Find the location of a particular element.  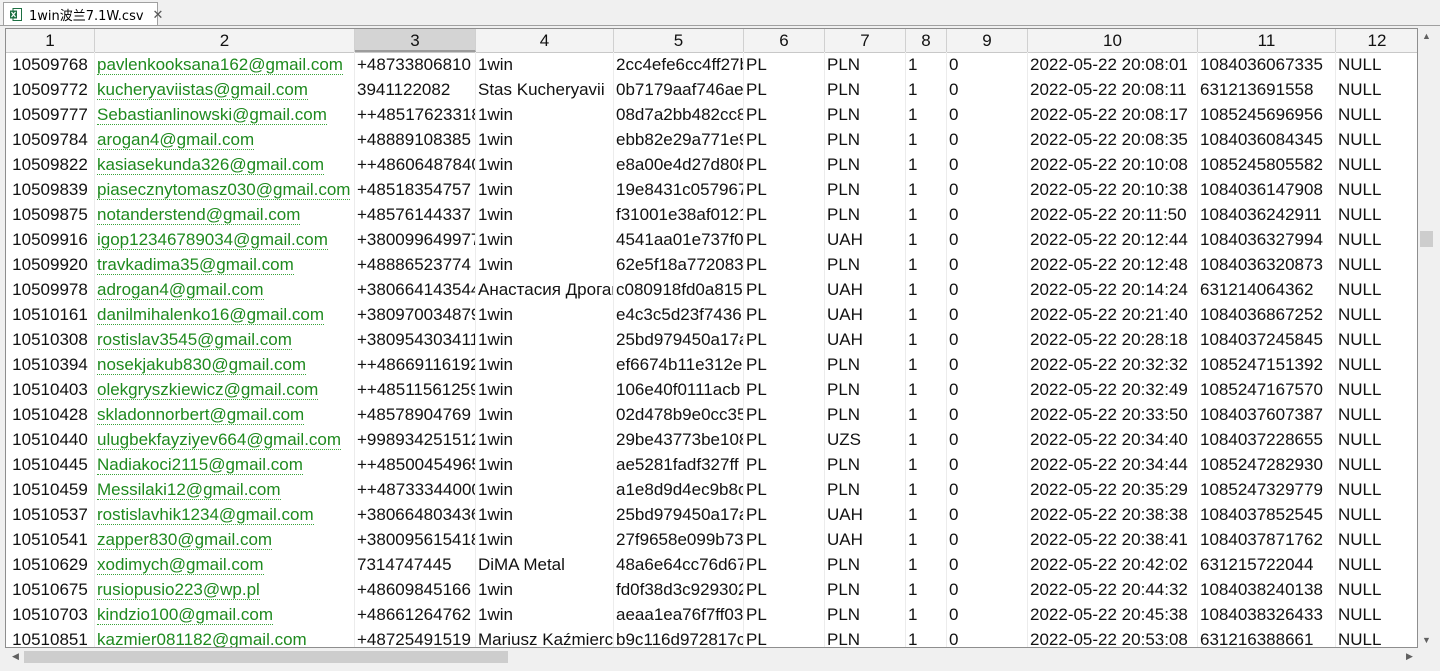

table-cell: ++48606487840 is located at coordinates (415, 164).